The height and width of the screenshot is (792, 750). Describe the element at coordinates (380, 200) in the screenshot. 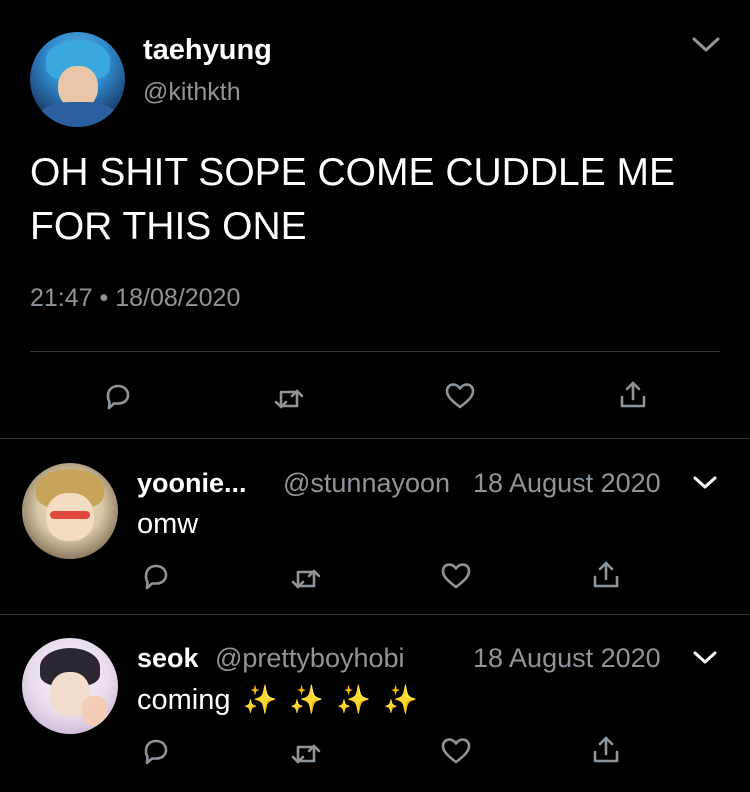

I see `main-tweet-text: OH SHIT SOPE COME CUDDLE ME FOR THIS ONE` at that location.